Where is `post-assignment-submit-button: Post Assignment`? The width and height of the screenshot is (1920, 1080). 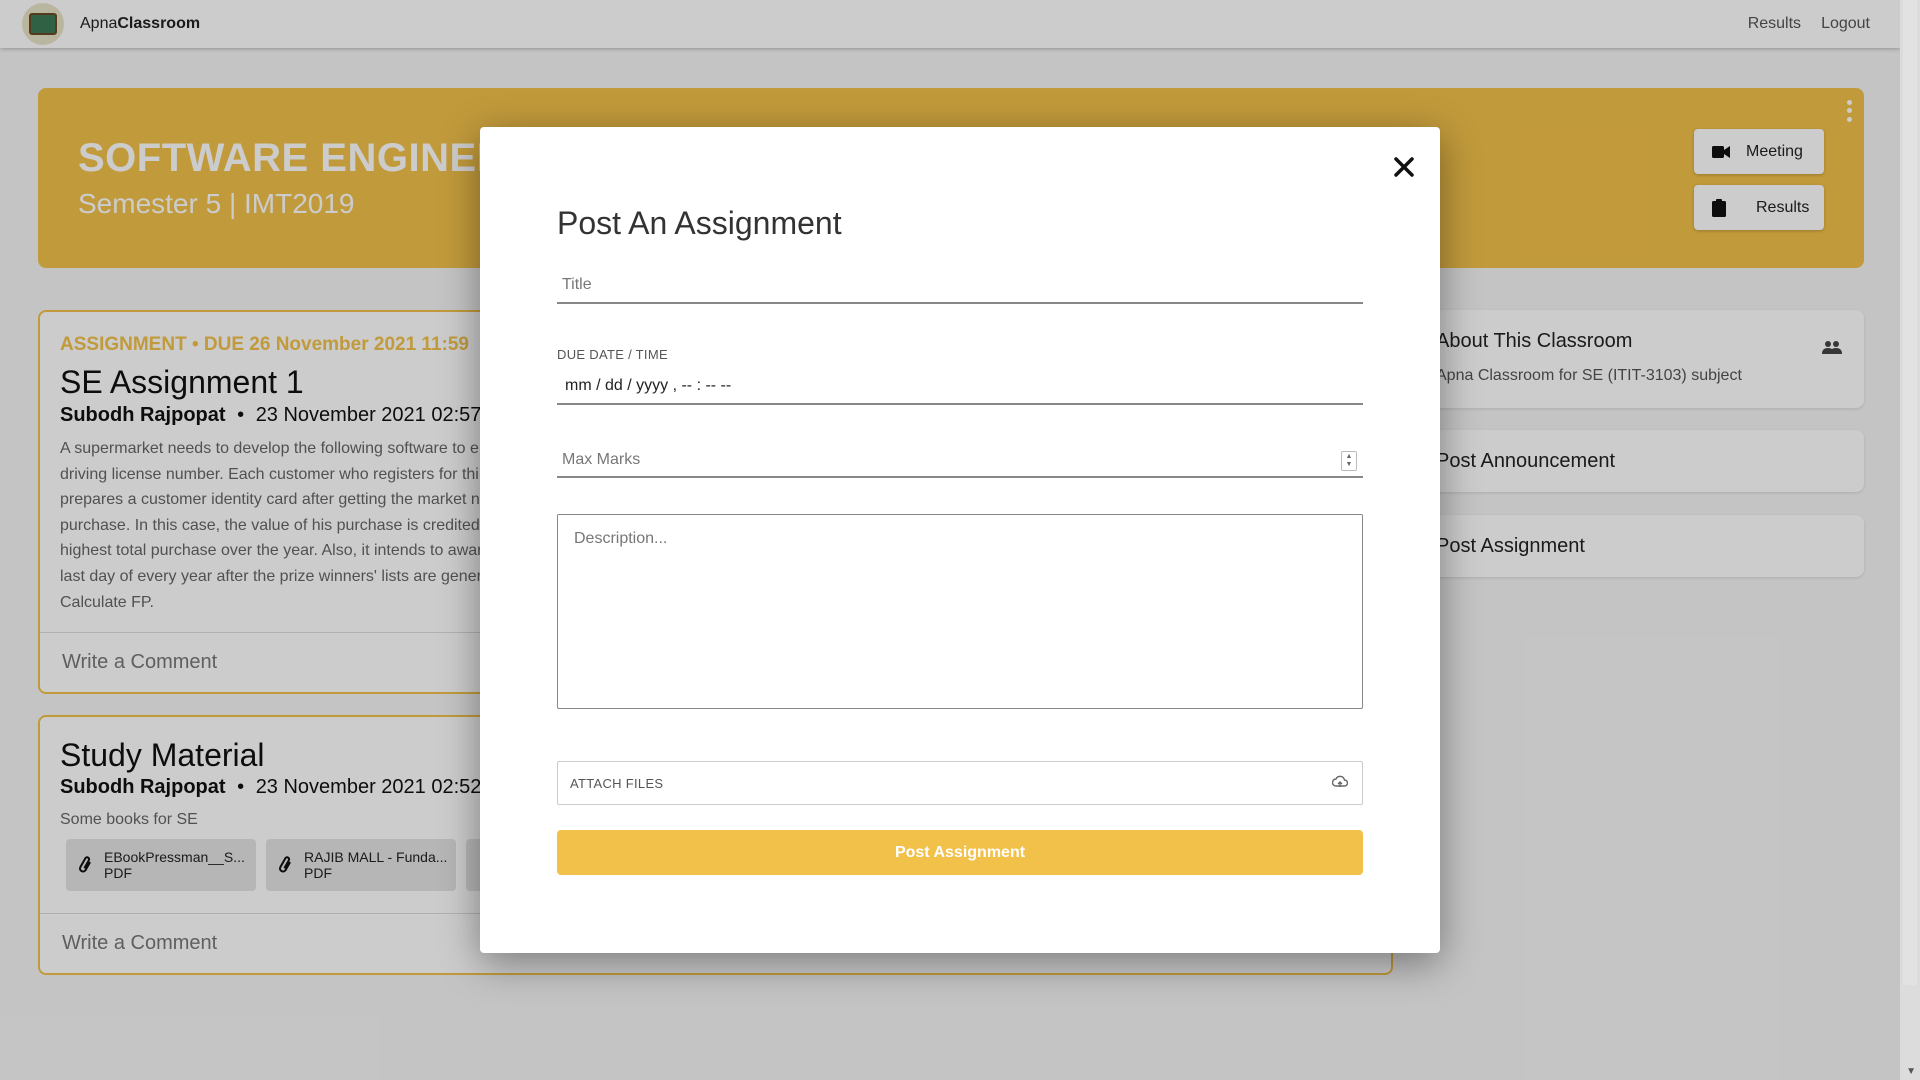 post-assignment-submit-button: Post Assignment is located at coordinates (960, 852).